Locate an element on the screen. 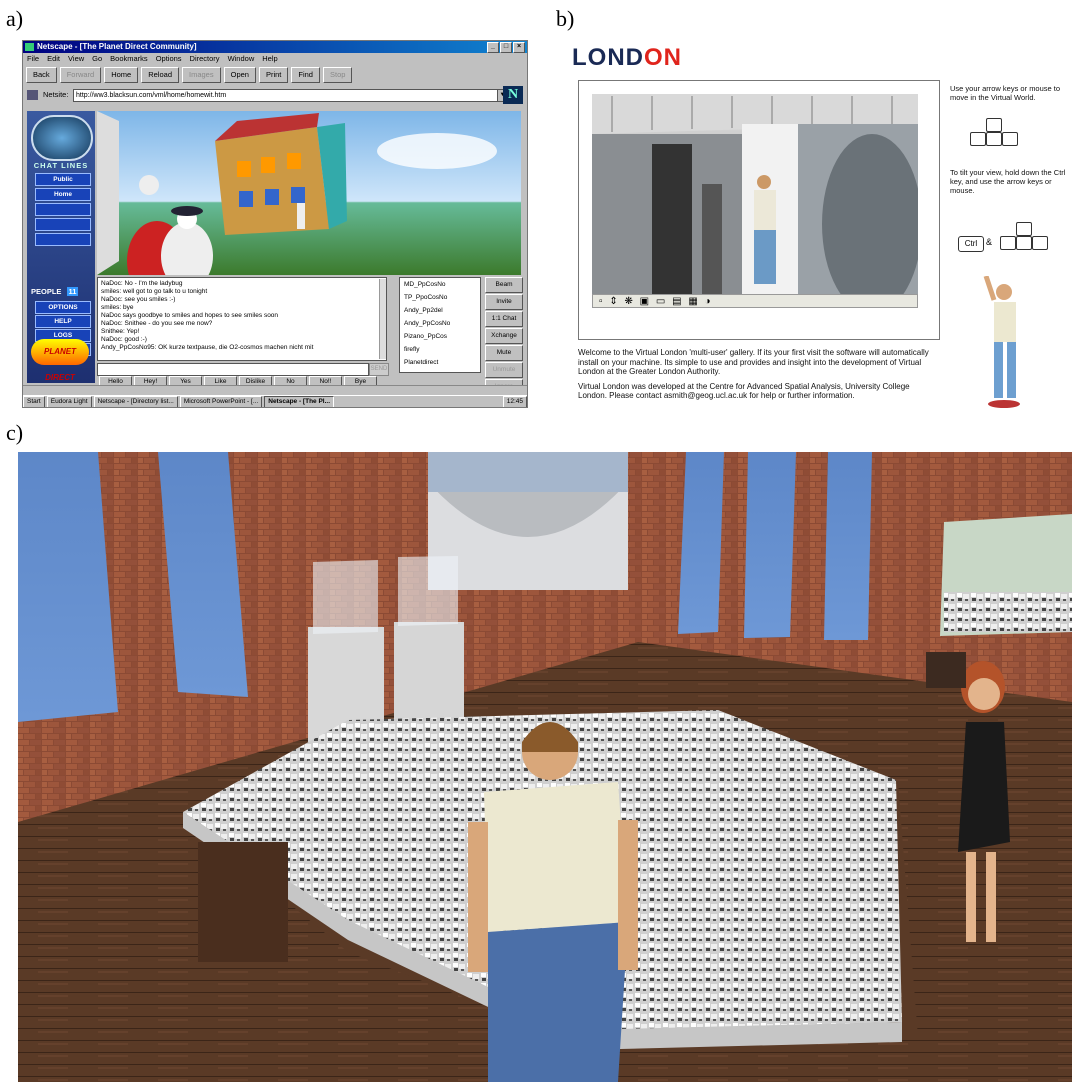 Image resolution: width=1072 pixels, height=1082 pixels. virtual-london-3d-view is located at coordinates (755, 194).